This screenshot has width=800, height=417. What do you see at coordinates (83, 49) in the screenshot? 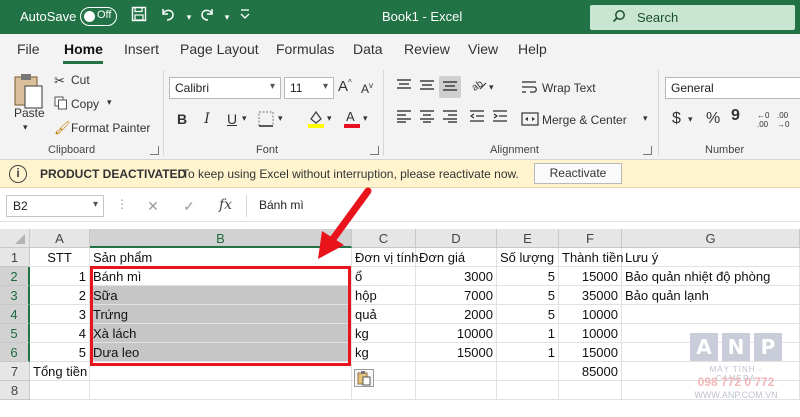
I see `tab-home: Home` at bounding box center [83, 49].